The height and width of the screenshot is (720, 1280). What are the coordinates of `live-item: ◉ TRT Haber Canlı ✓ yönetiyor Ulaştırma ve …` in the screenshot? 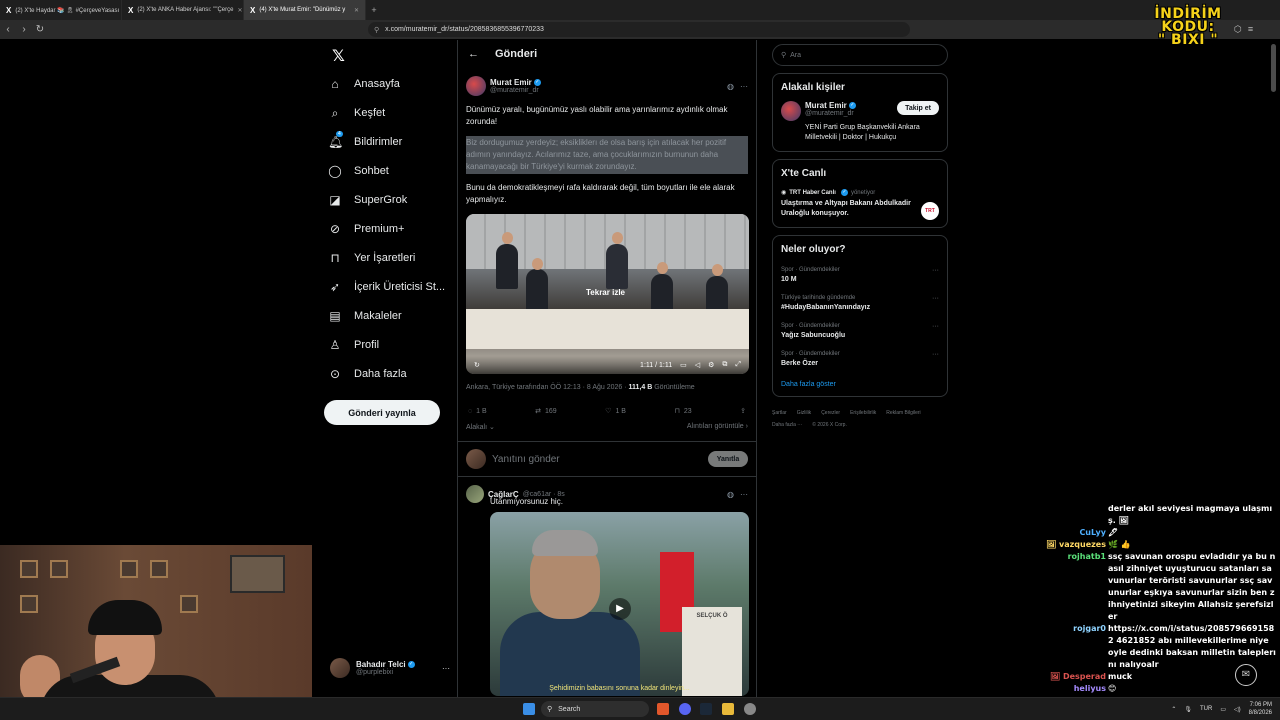 It's located at (860, 204).